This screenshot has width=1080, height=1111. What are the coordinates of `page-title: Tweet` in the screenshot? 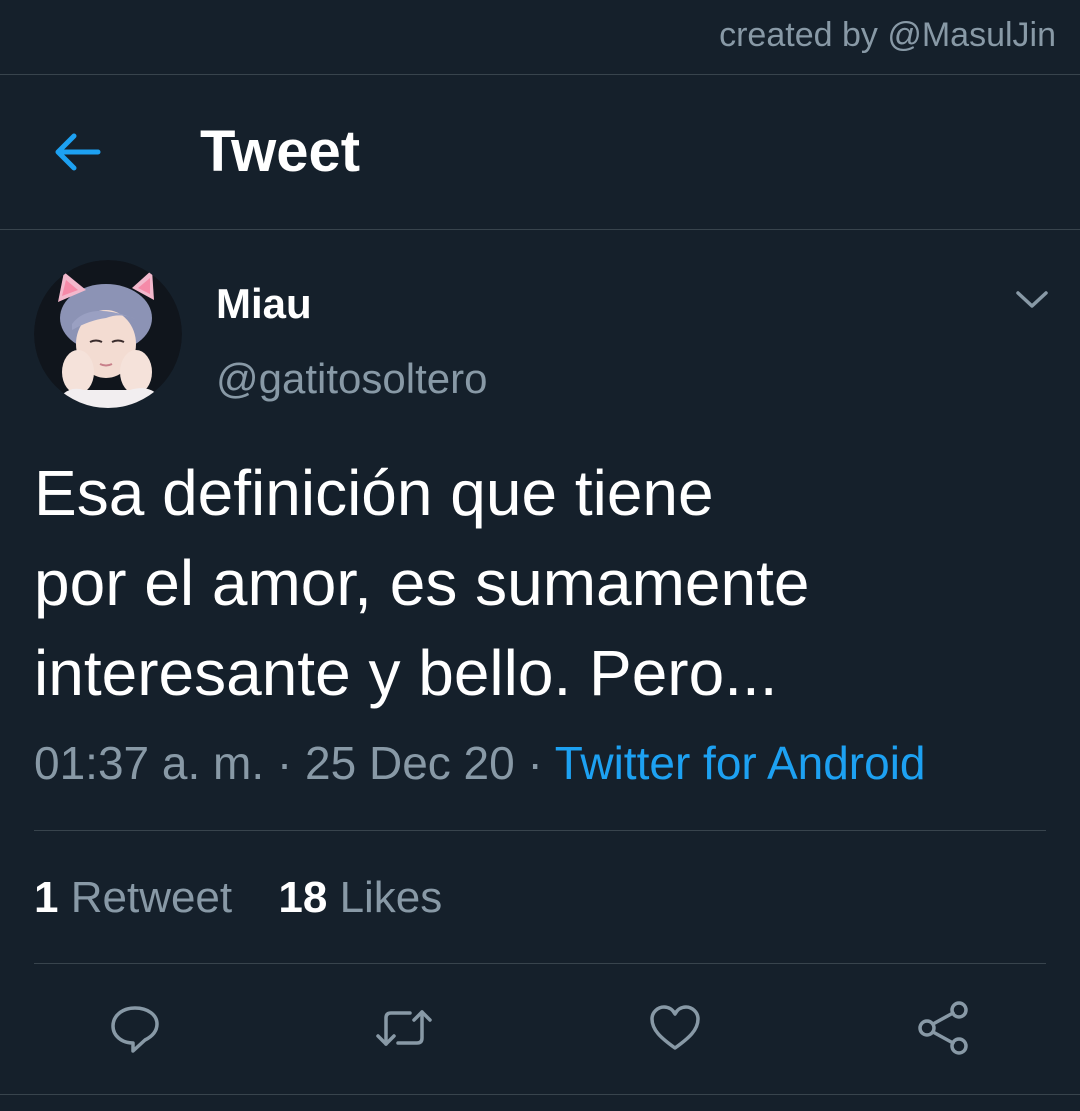 It's located at (280, 151).